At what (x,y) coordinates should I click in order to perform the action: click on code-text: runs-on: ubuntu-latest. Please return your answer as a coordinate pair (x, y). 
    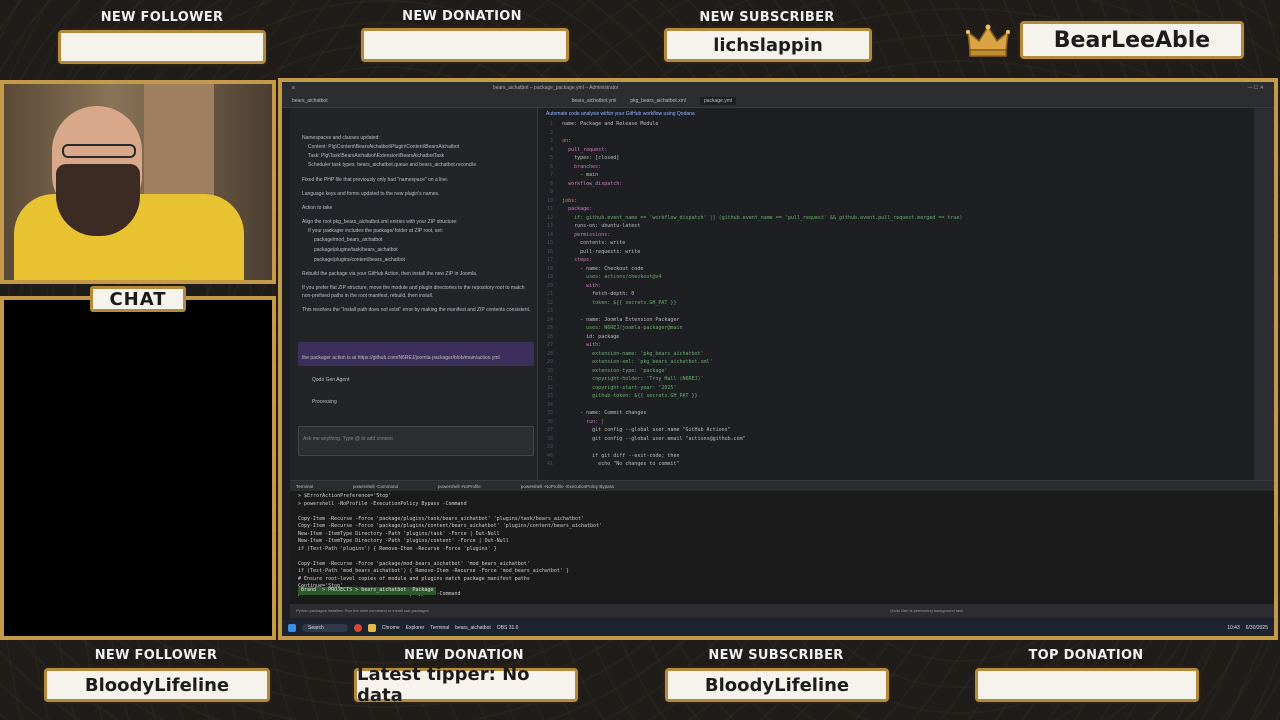
    Looking at the image, I should click on (601, 226).